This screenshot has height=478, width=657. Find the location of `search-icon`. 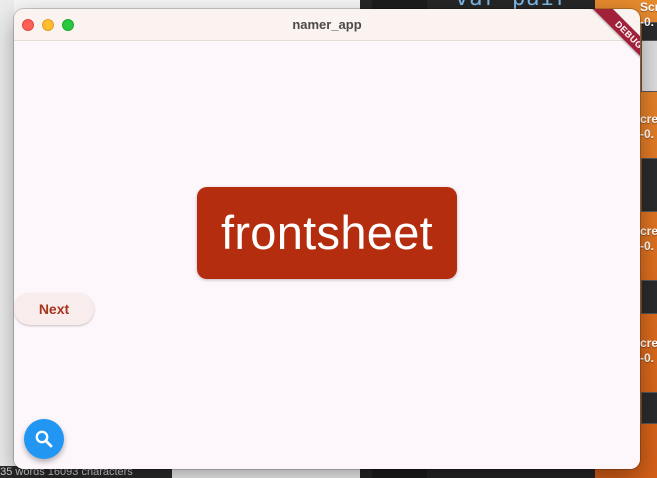

search-icon is located at coordinates (44, 439).